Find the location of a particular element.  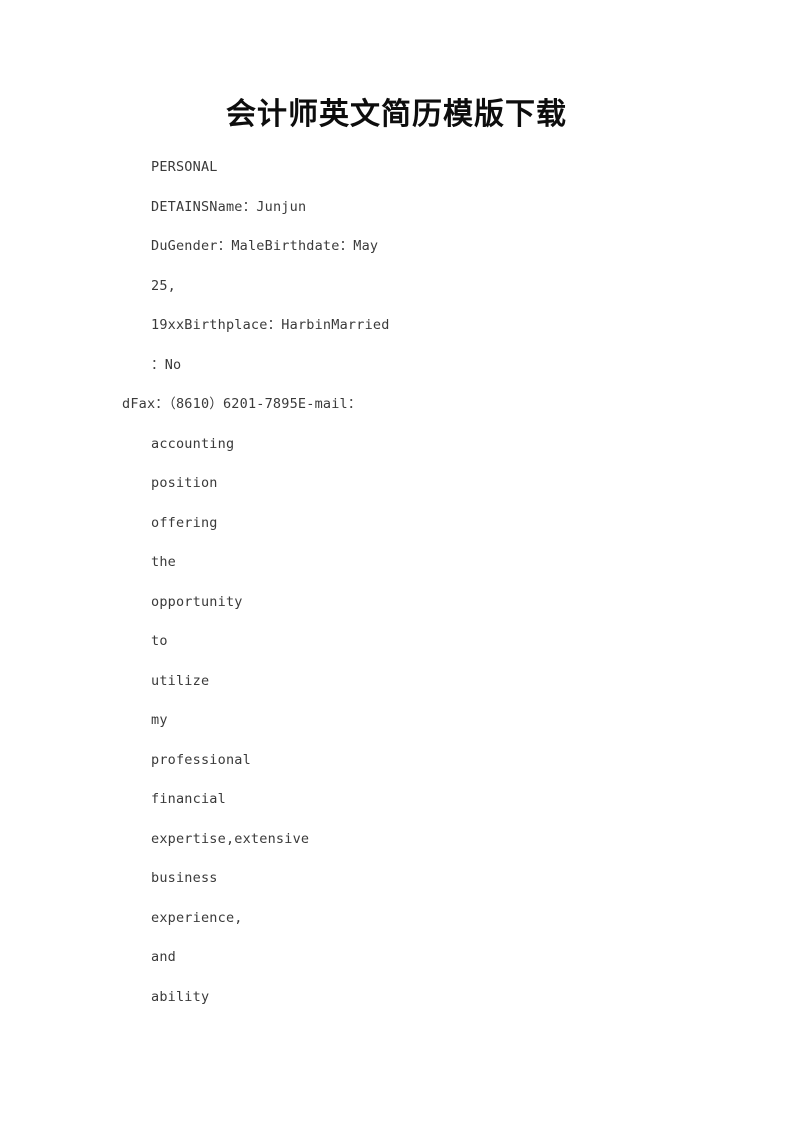

document-text-line: ：No is located at coordinates (396, 375).